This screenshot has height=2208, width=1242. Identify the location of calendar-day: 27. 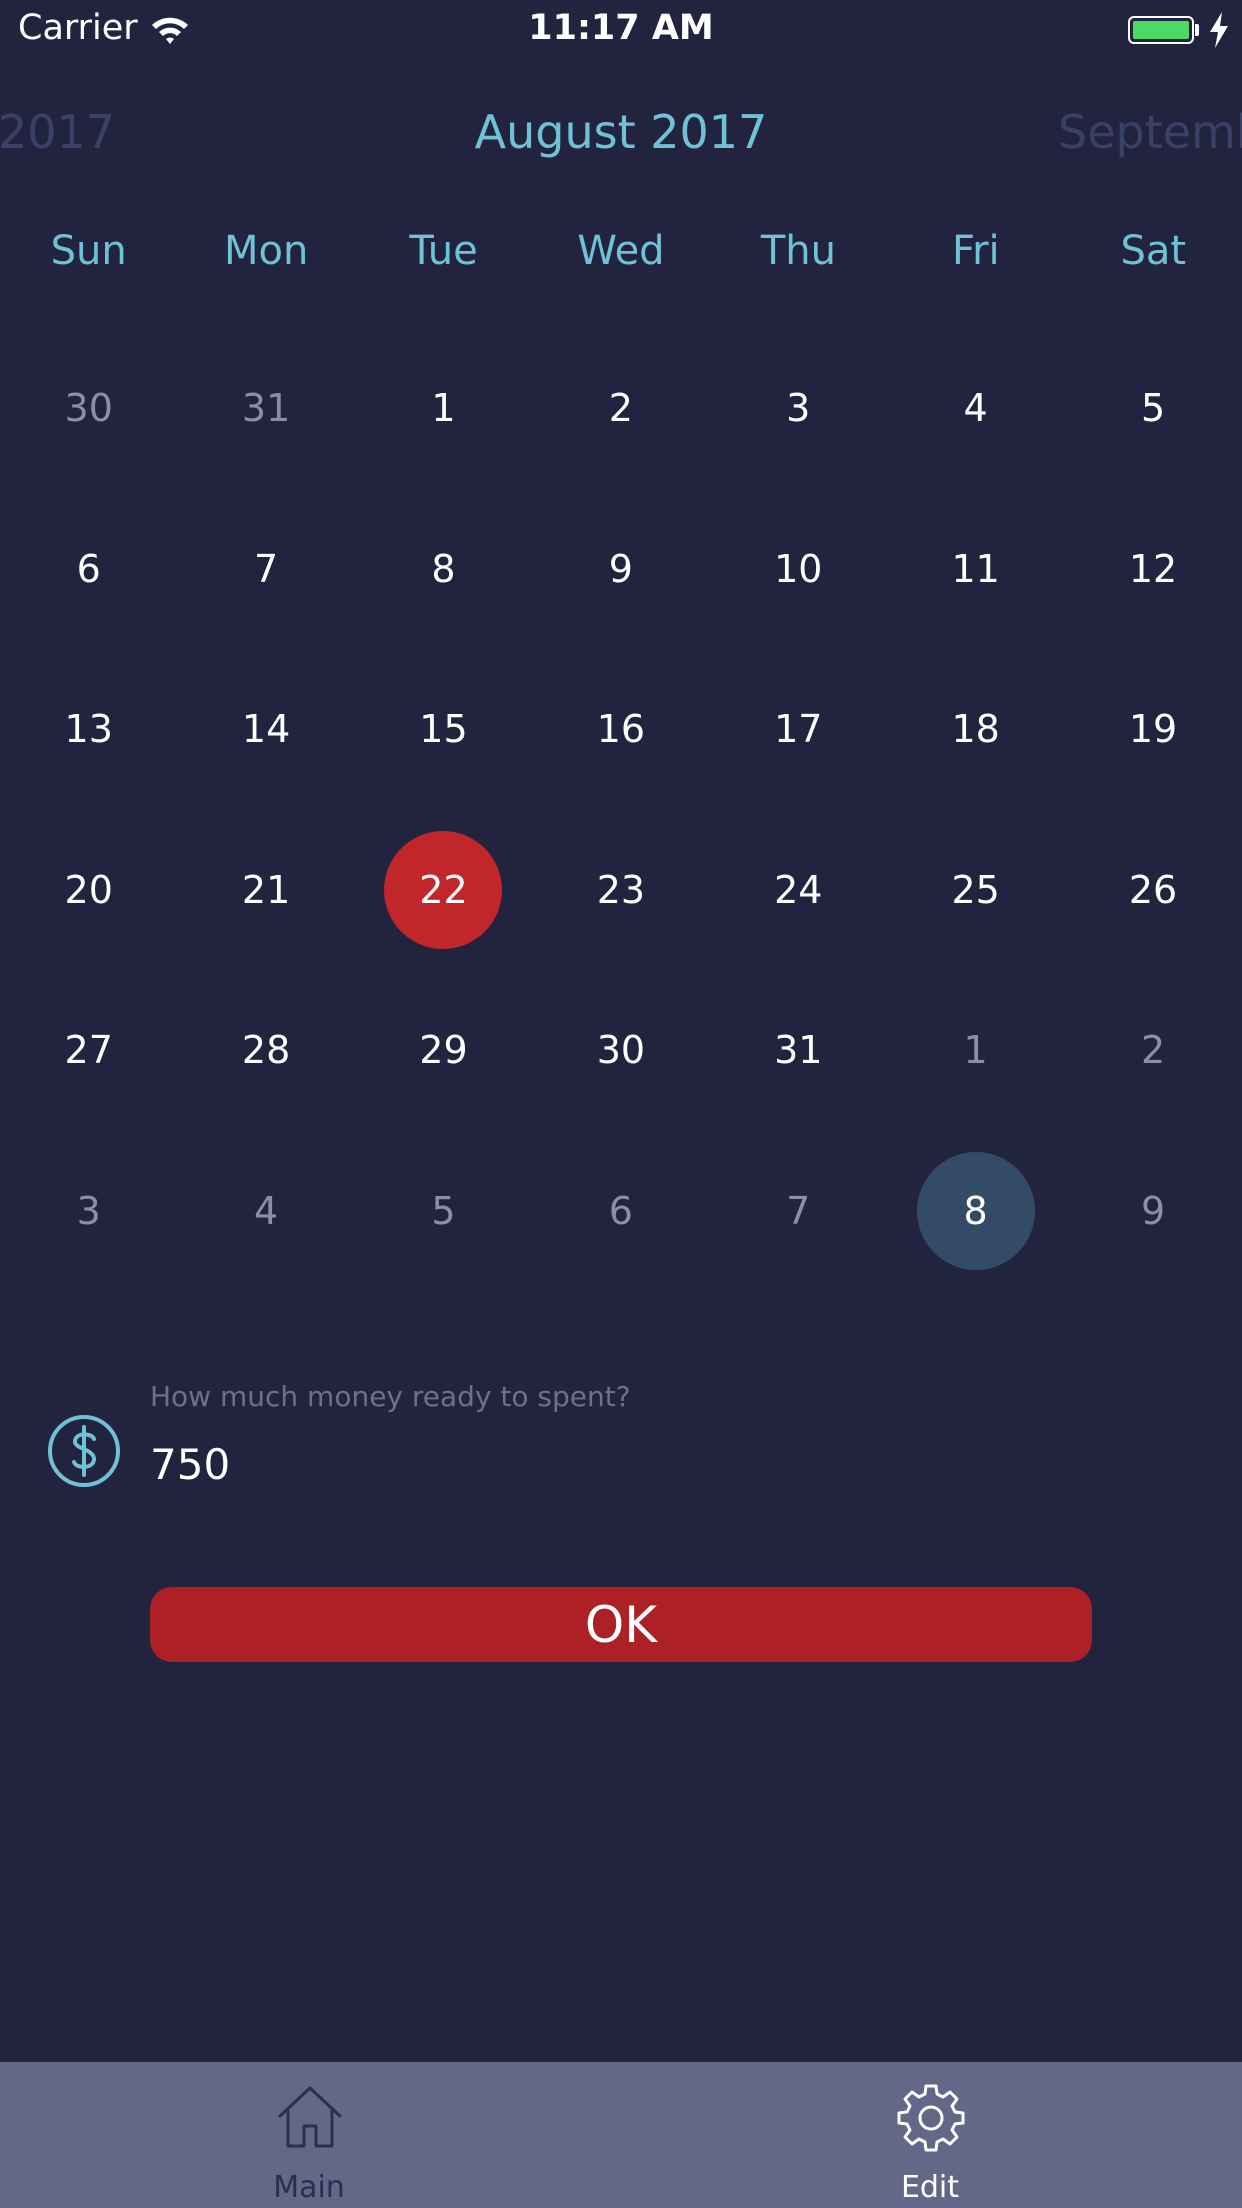
(88, 1050).